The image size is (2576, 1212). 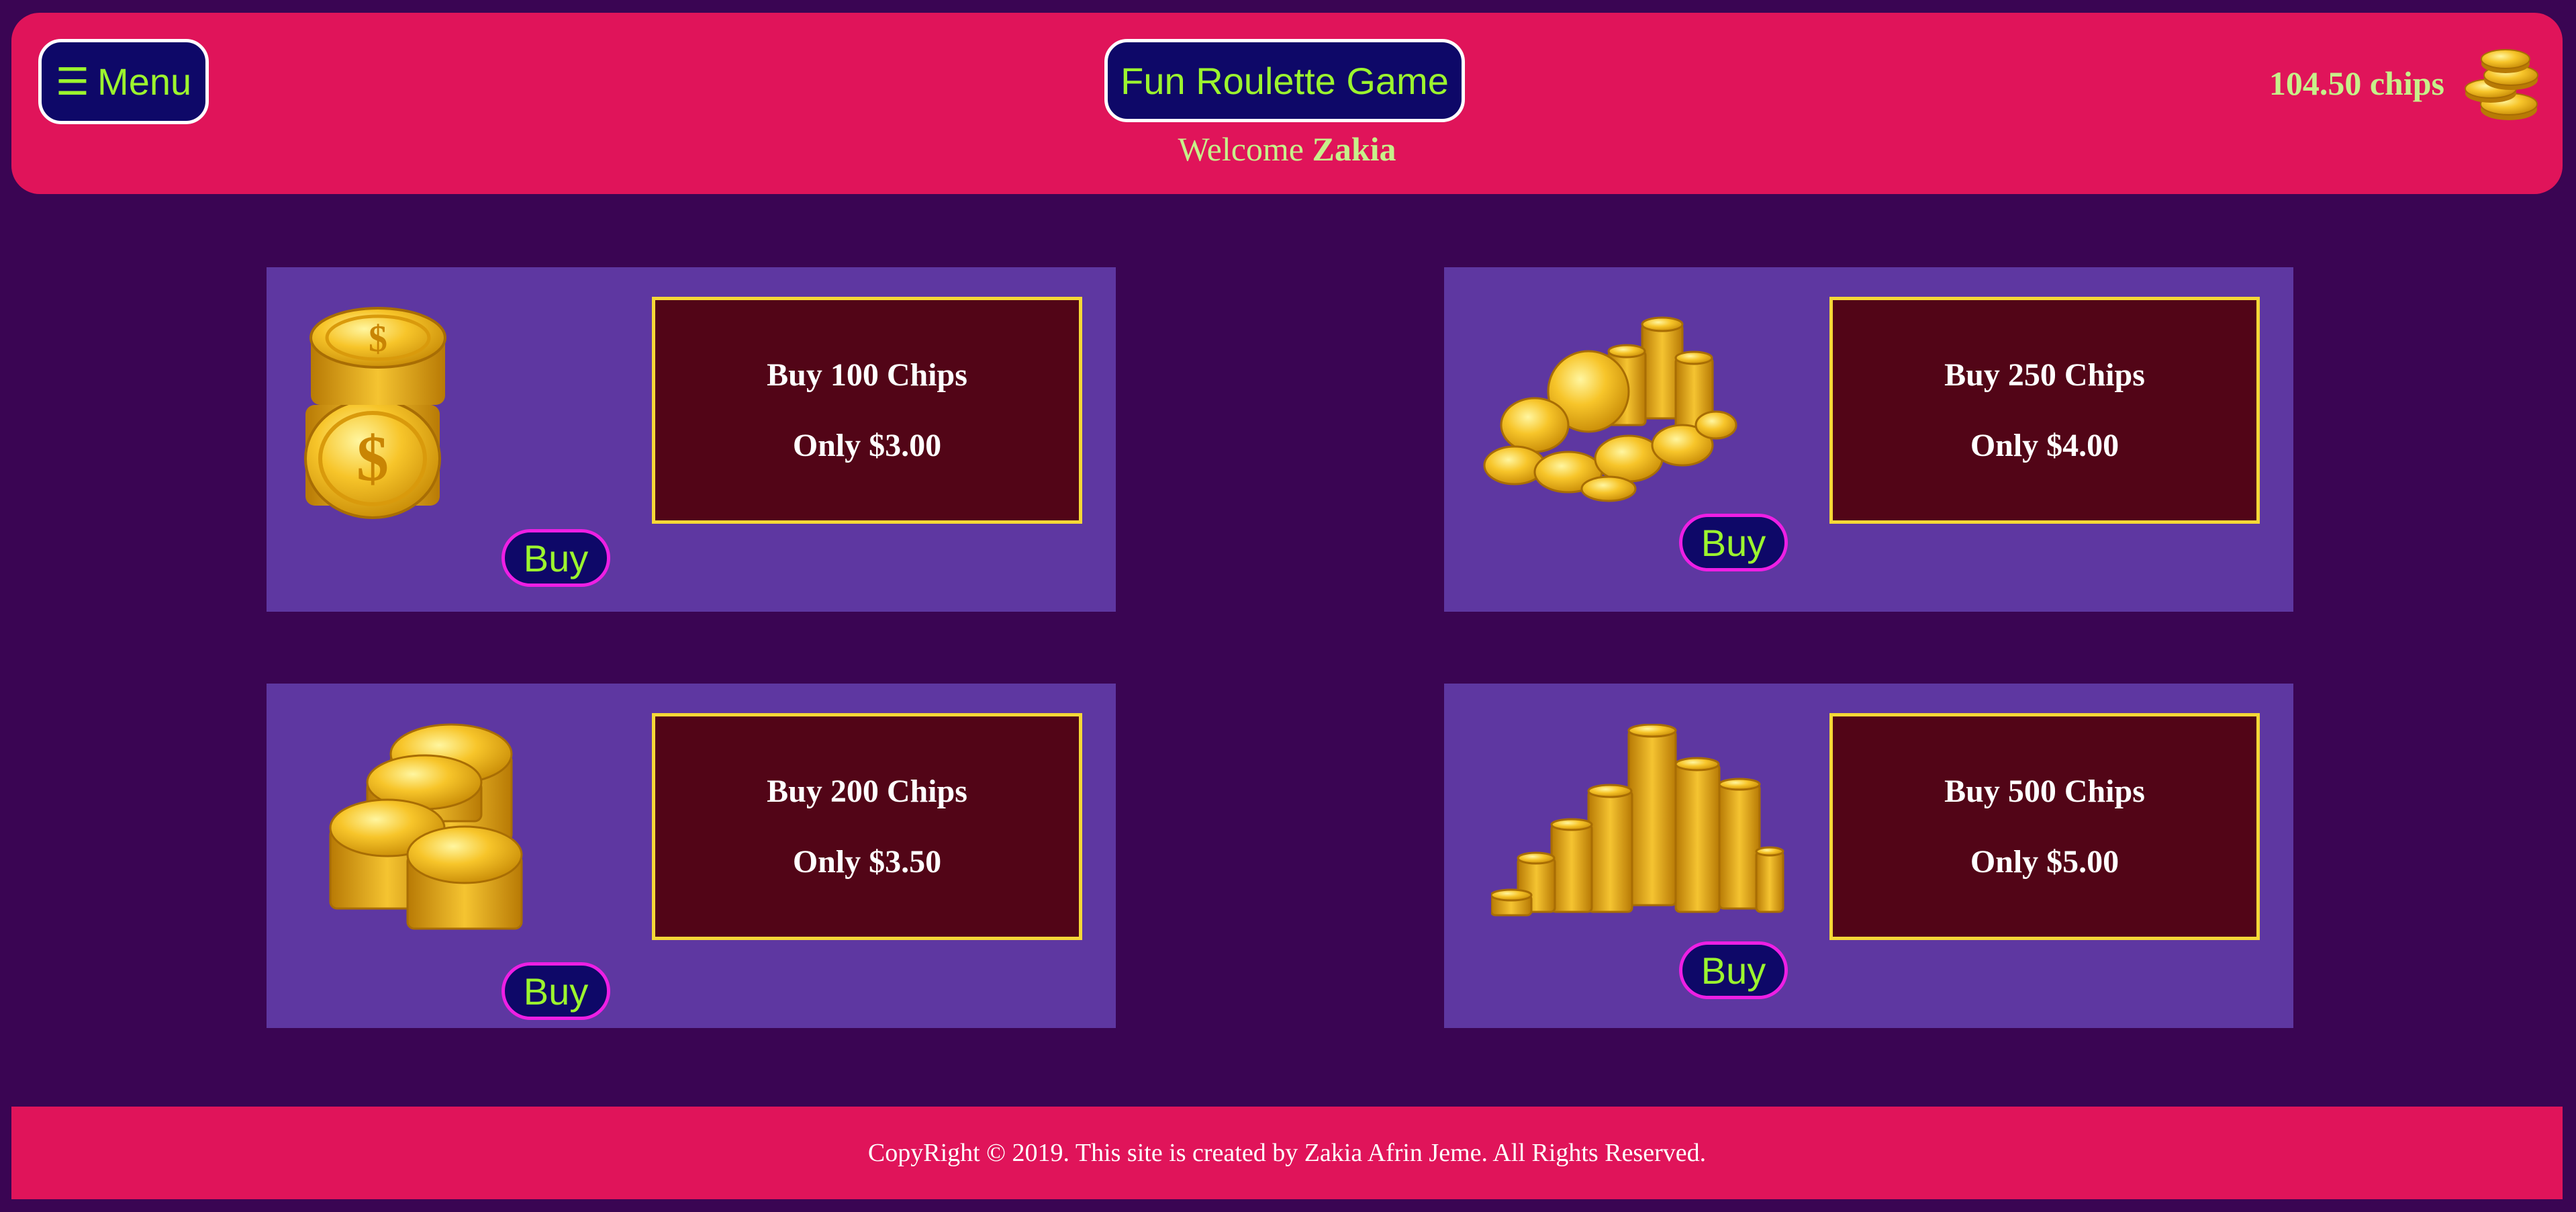 I want to click on offer-title: Buy 100 Chips, so click(x=867, y=375).